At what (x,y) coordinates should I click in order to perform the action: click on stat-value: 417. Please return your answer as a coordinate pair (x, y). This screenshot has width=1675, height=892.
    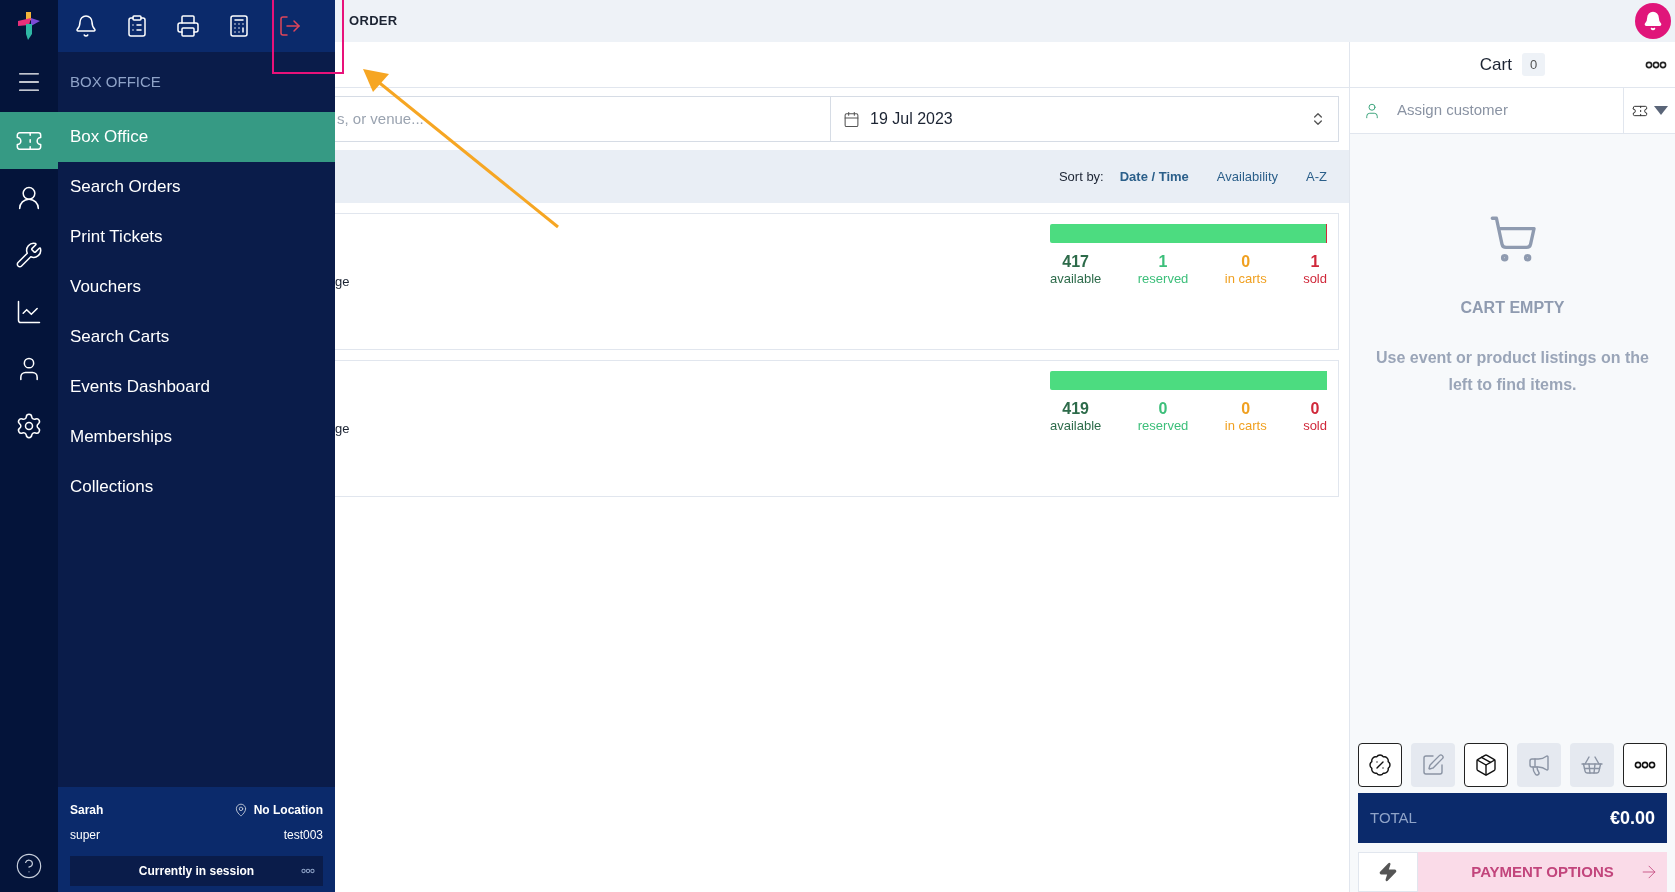
    Looking at the image, I should click on (1075, 262).